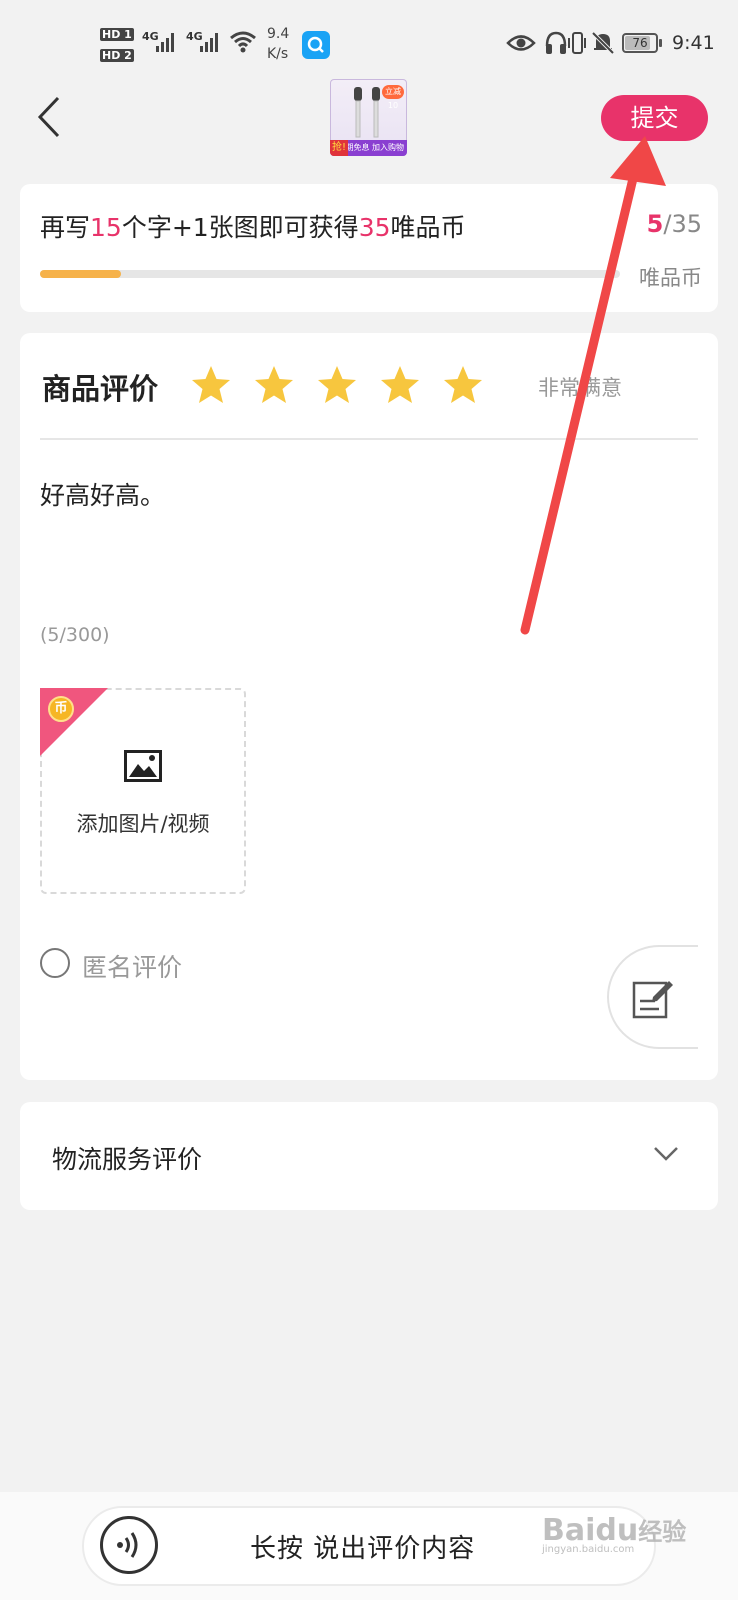 The width and height of the screenshot is (738, 1600). Describe the element at coordinates (368, 117) in the screenshot. I see `product-thumbnail: 立减10 分期免息 加入购物 抢!` at that location.